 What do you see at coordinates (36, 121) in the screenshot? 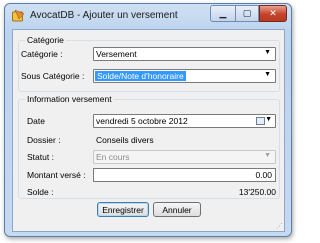
I see `date-label: Date` at bounding box center [36, 121].